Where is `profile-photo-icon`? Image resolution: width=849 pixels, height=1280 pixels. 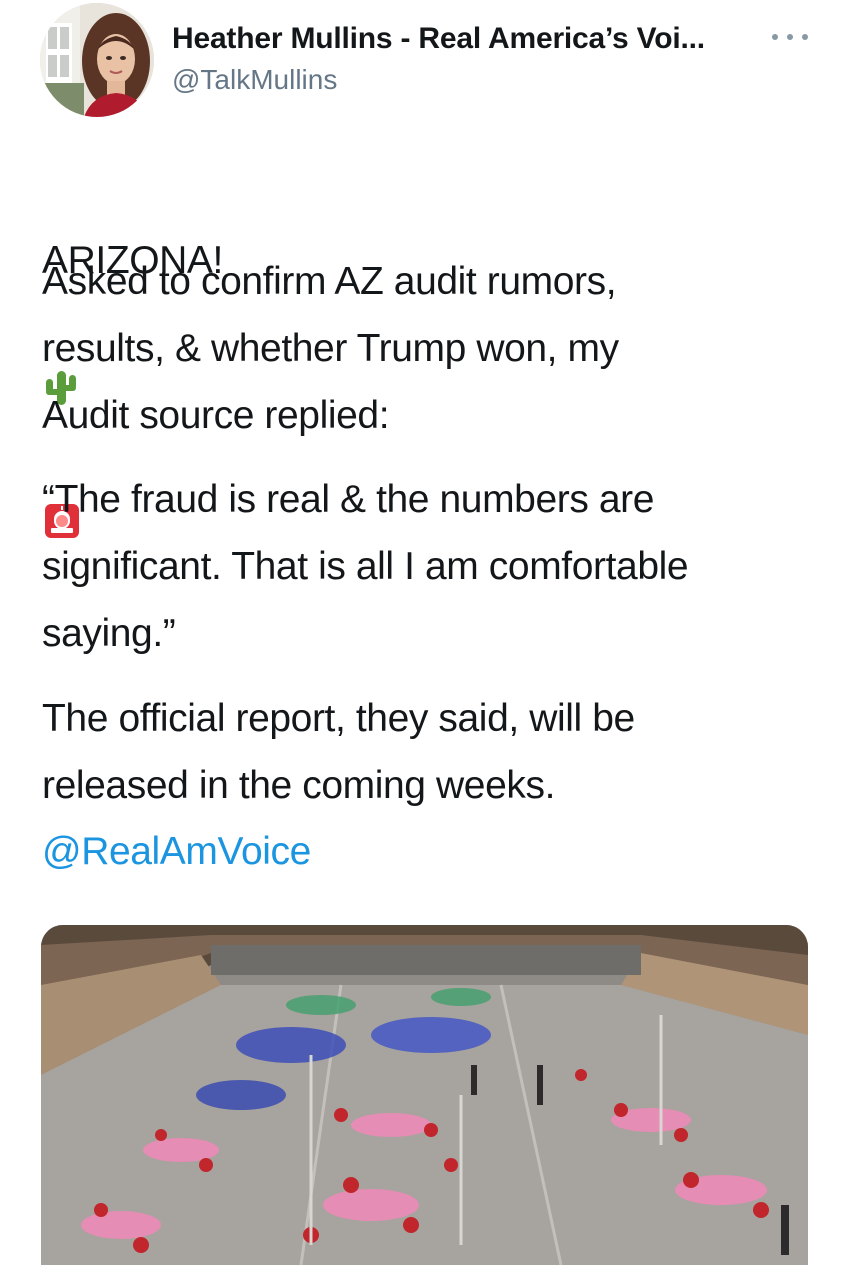
profile-photo-icon is located at coordinates (97, 60).